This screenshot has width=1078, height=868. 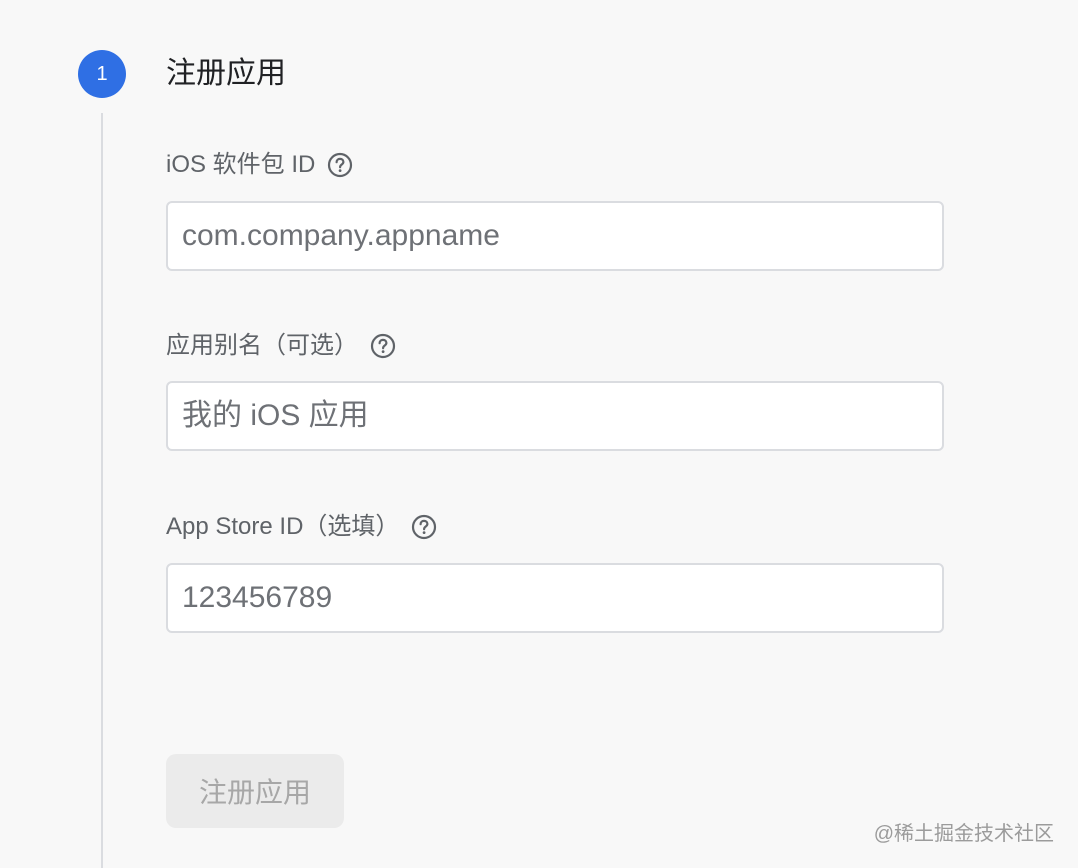 What do you see at coordinates (555, 416) in the screenshot?
I see `app-nickname-input` at bounding box center [555, 416].